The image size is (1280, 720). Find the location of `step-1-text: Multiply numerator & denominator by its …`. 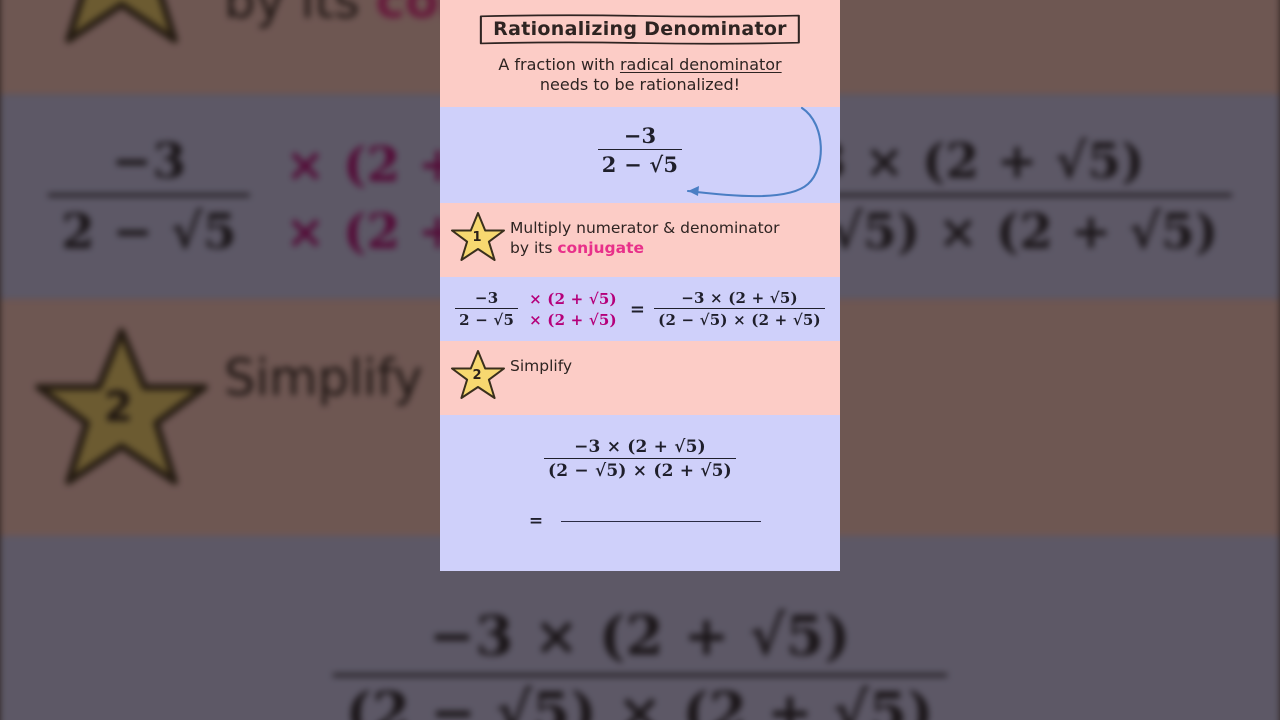

step-1-text: Multiply numerator & denominator by its … is located at coordinates (645, 236).